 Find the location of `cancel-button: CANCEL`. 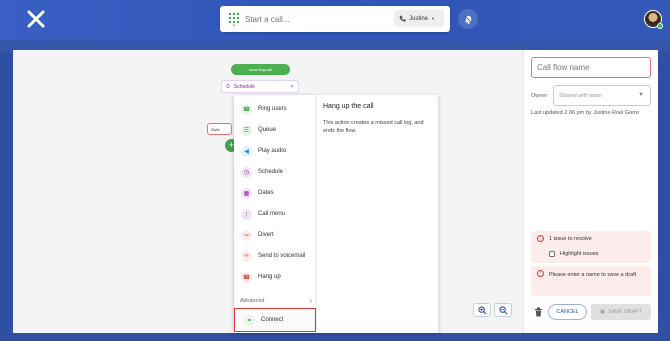

cancel-button: CANCEL is located at coordinates (567, 312).